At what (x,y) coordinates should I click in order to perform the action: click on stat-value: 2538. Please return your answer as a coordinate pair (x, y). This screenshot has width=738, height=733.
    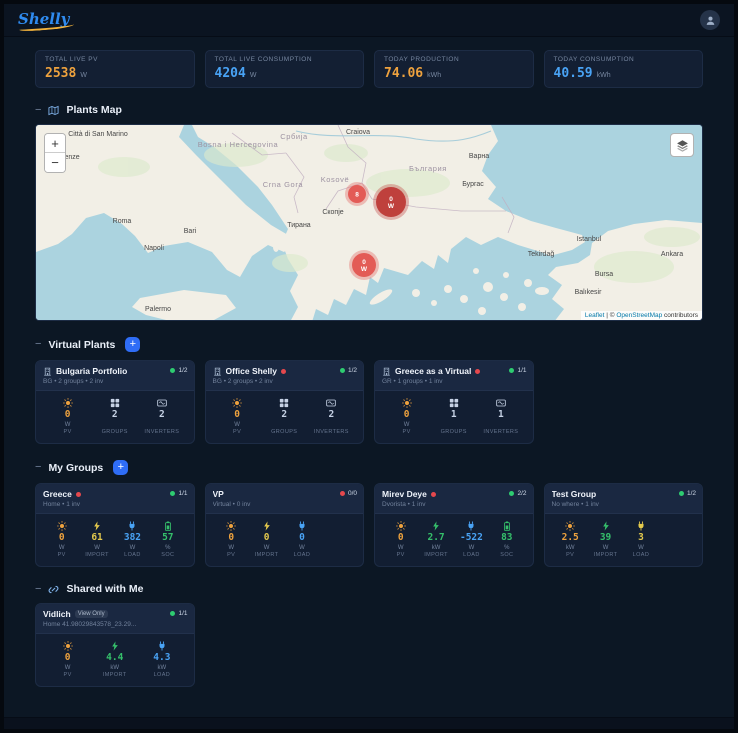
    Looking at the image, I should click on (61, 73).